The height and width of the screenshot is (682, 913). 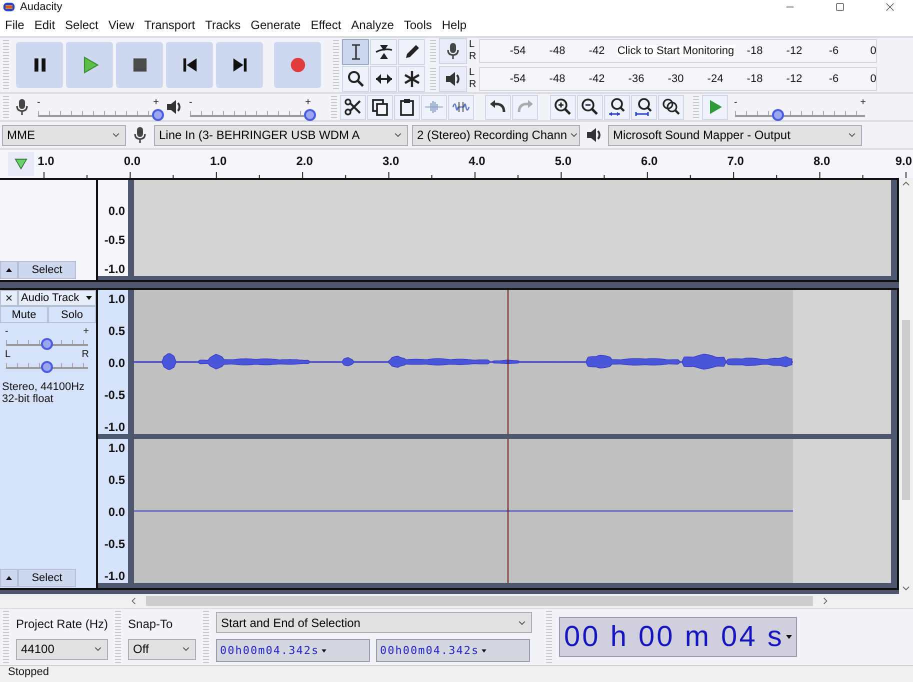 What do you see at coordinates (304, 161) in the screenshot?
I see `timeline-label: 2.0` at bounding box center [304, 161].